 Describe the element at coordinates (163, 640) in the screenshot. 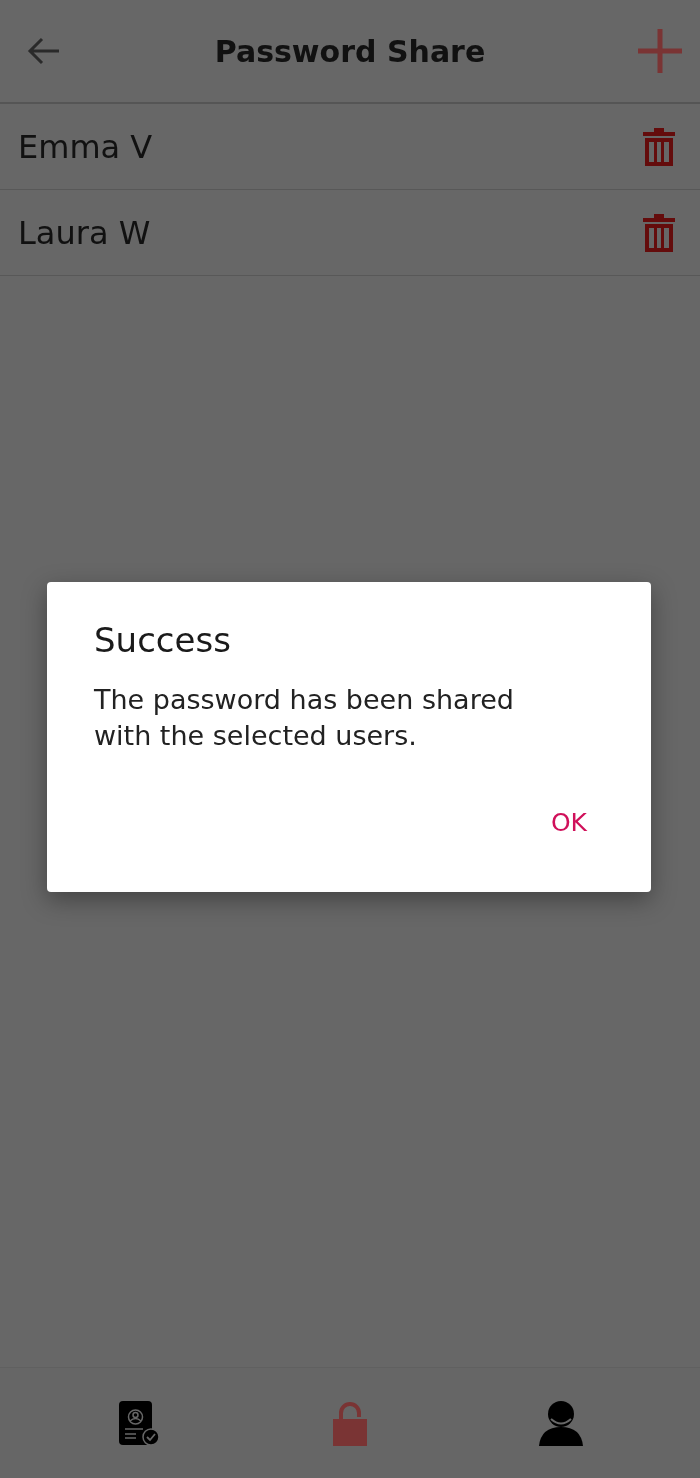

I see `dialog-title: Success` at that location.